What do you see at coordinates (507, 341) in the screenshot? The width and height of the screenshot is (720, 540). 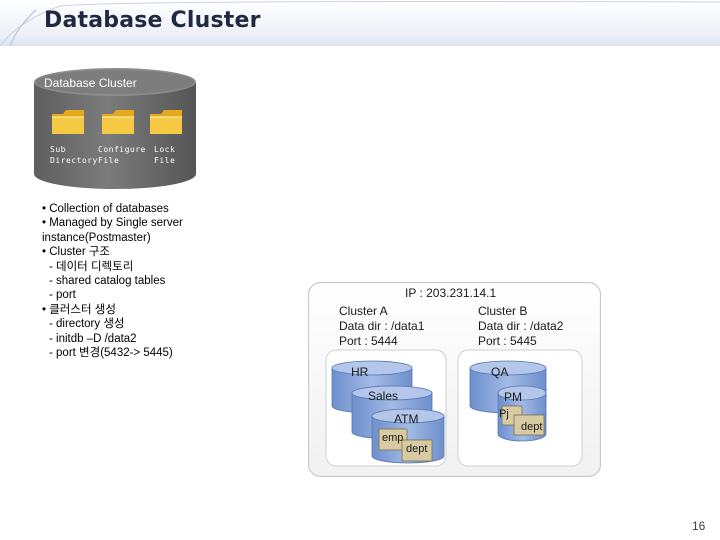 I see `cluster-b-port: Port : 5445` at bounding box center [507, 341].